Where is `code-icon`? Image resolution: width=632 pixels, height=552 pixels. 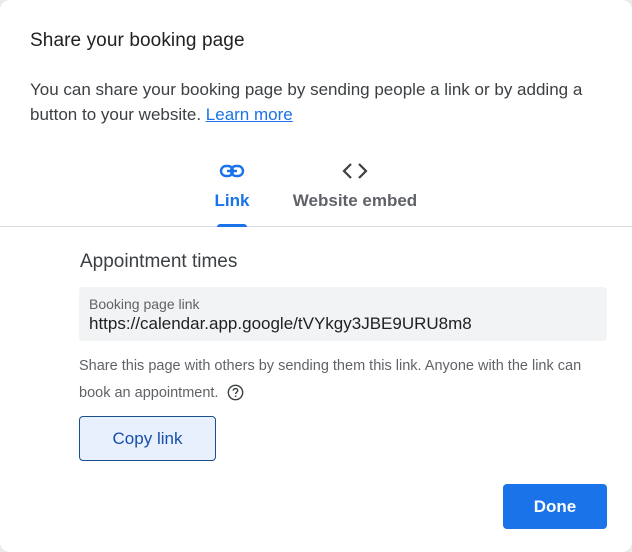
code-icon is located at coordinates (355, 171).